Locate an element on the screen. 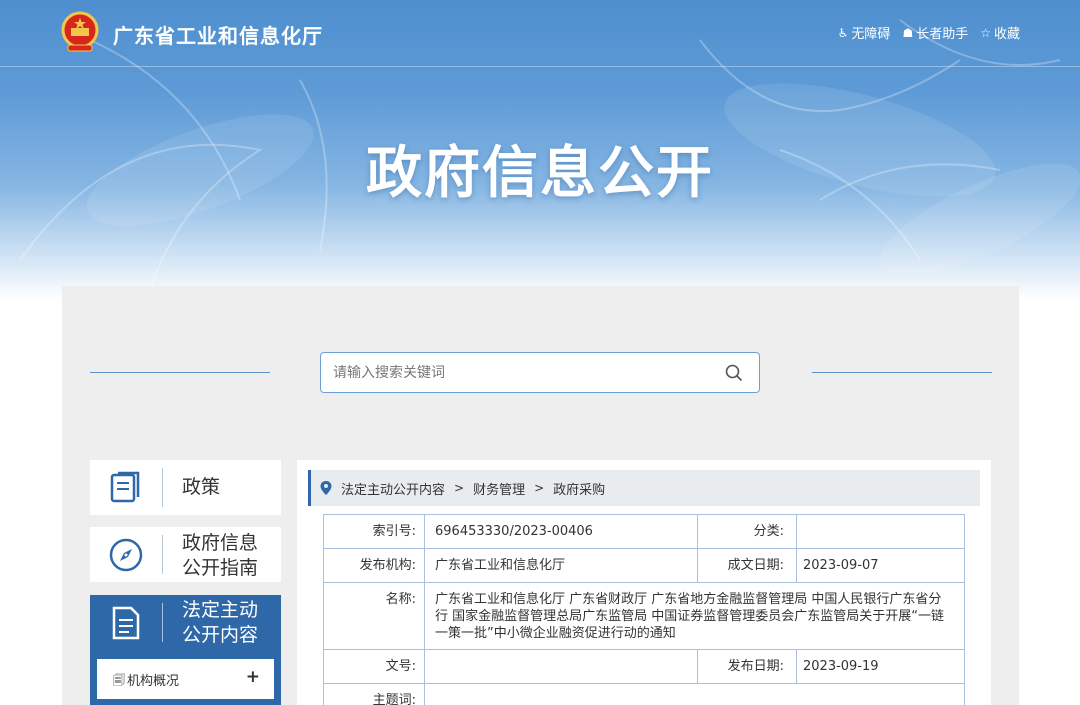 This screenshot has height=705, width=1080. breadcrumb-item: 财务管理 is located at coordinates (499, 488).